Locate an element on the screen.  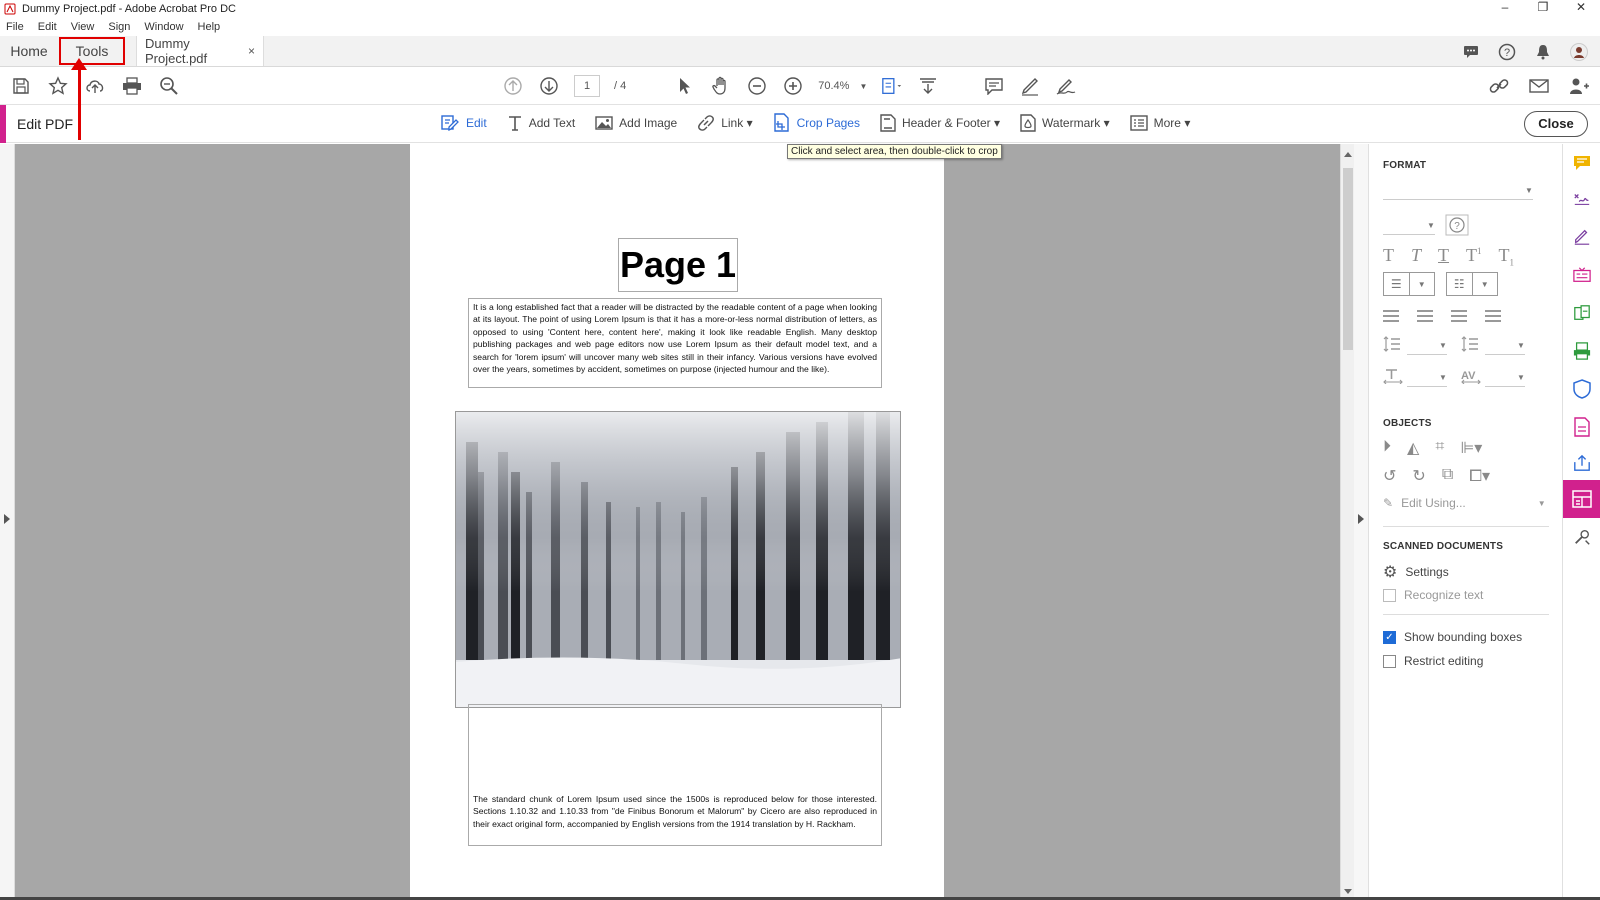
align-left-icon is located at coordinates (1391, 316).